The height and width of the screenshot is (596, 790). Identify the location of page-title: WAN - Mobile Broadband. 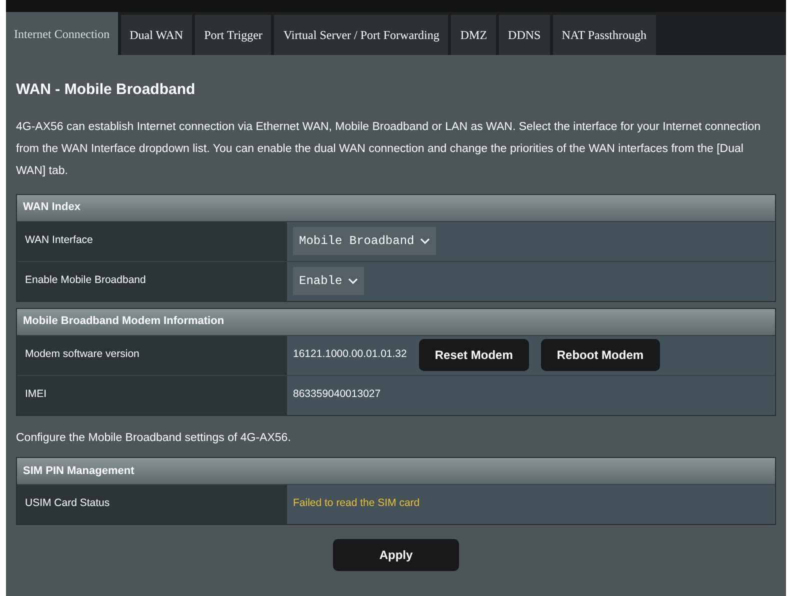
(106, 90).